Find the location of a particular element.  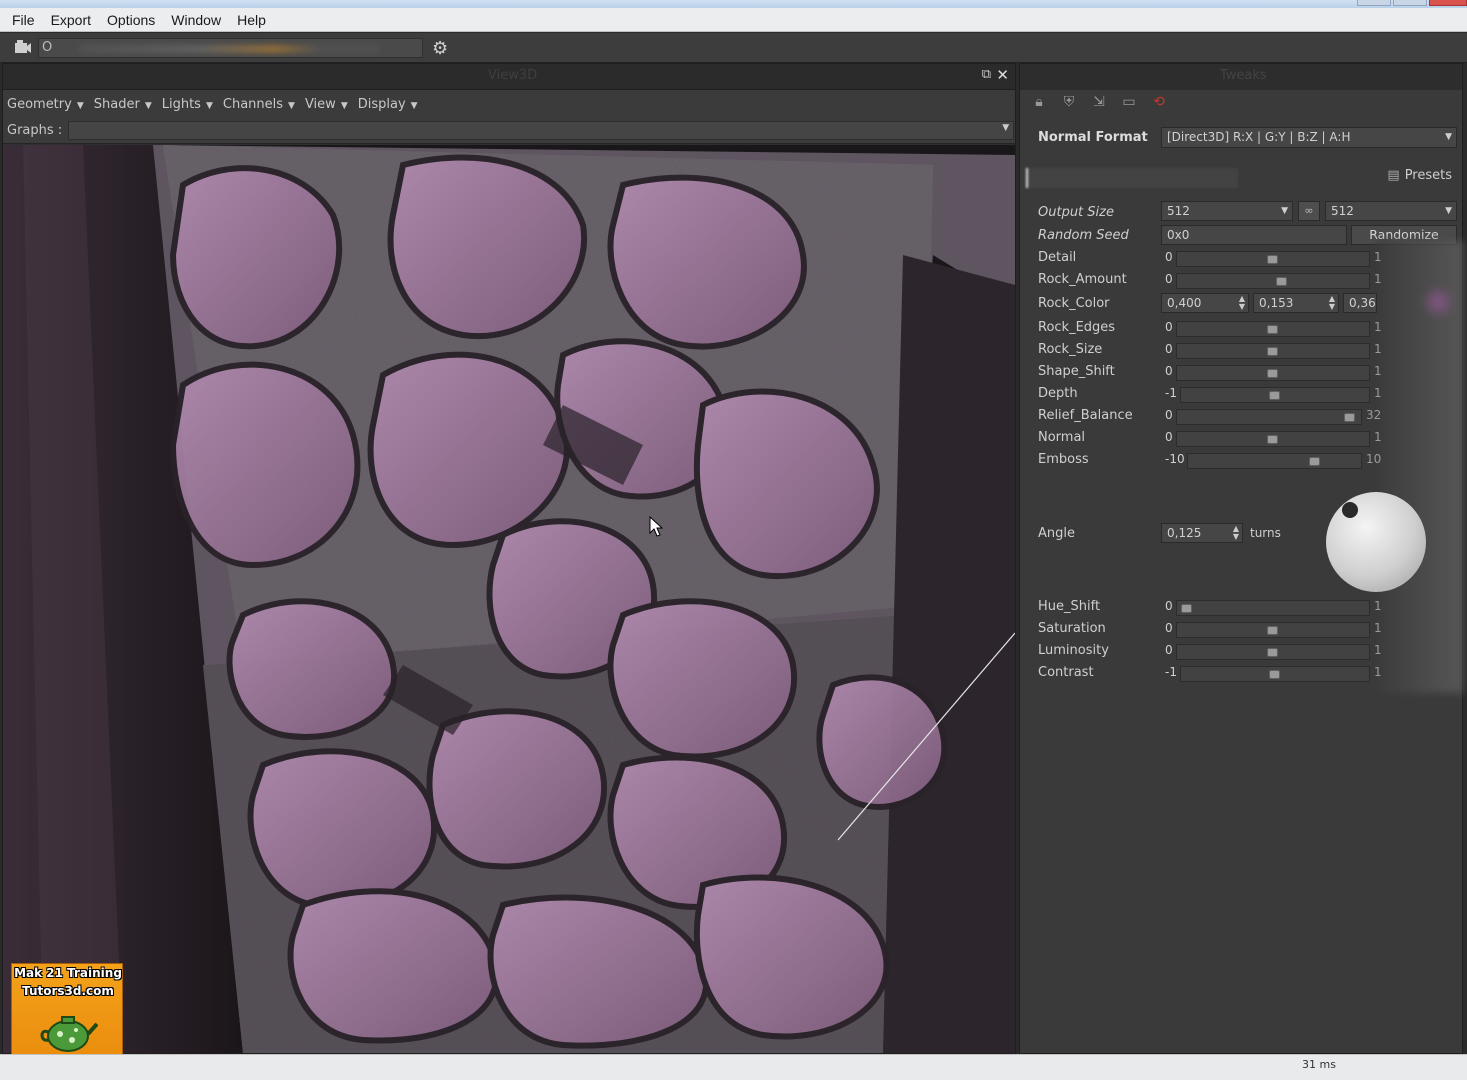

menu-options: Options is located at coordinates (131, 20).